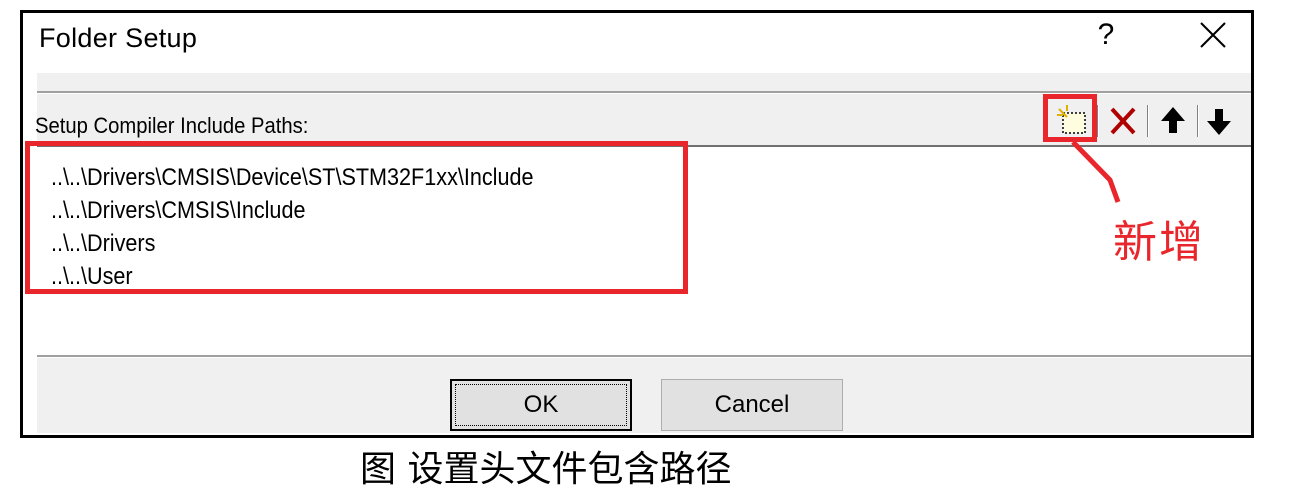 The height and width of the screenshot is (492, 1294). I want to click on close-button, so click(1213, 35).